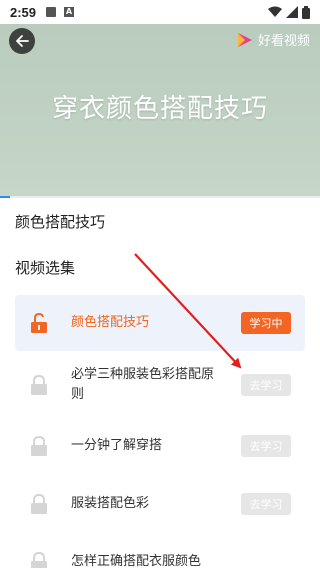  I want to click on lesson-name: 一分钟了解穿搭, so click(117, 445).